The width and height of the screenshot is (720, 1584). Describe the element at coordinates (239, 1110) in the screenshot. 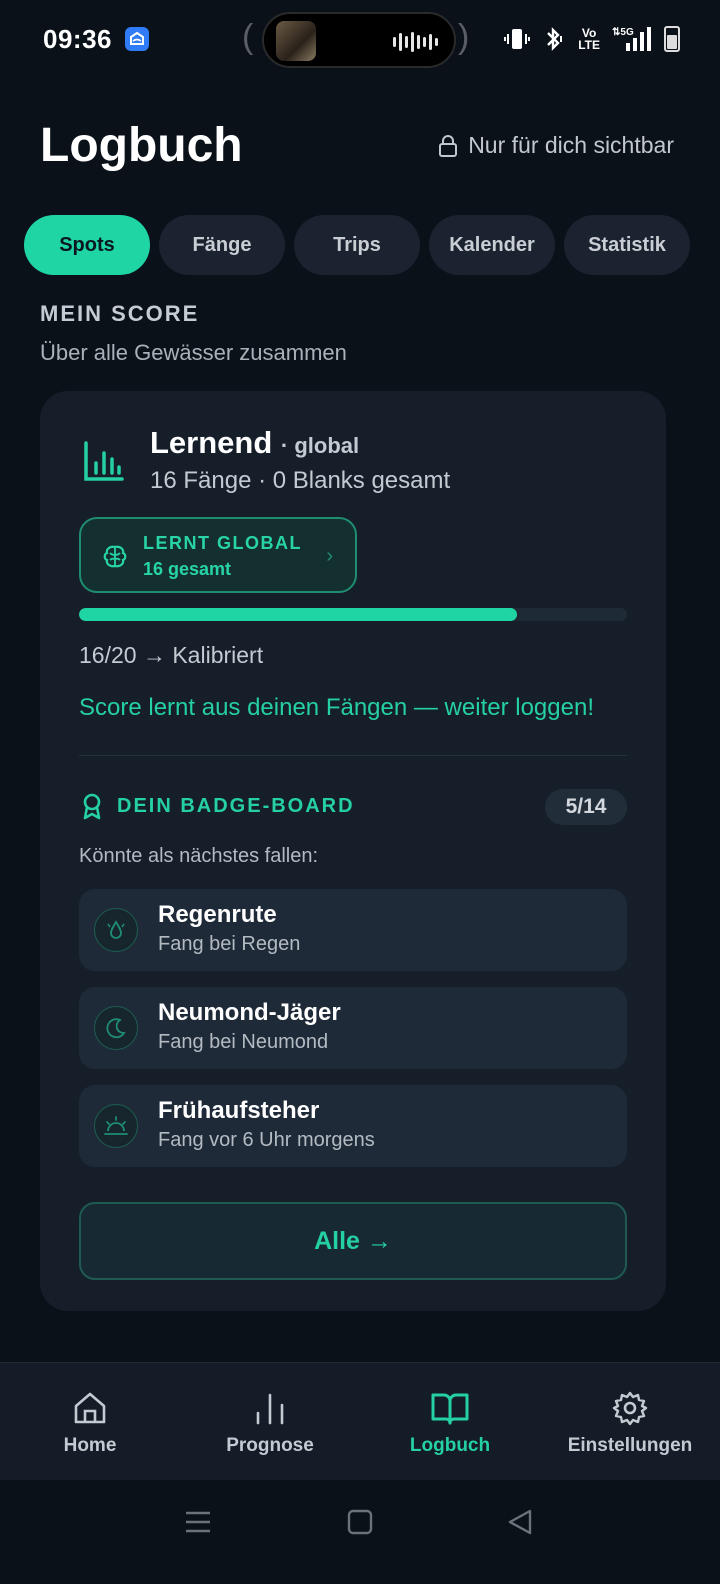

I see `badge-name: Frühaufsteher` at that location.